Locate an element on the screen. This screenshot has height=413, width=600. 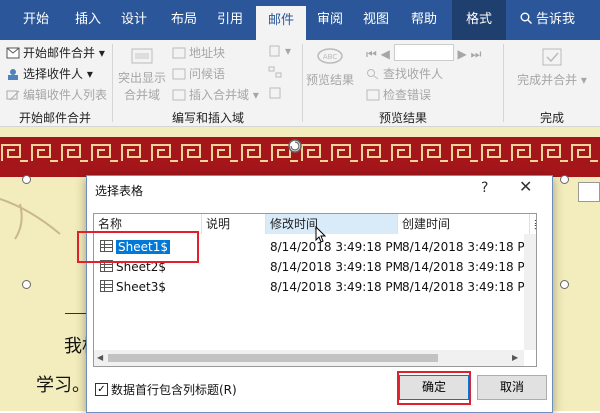
rotate-handle-icon is located at coordinates (295, 146).